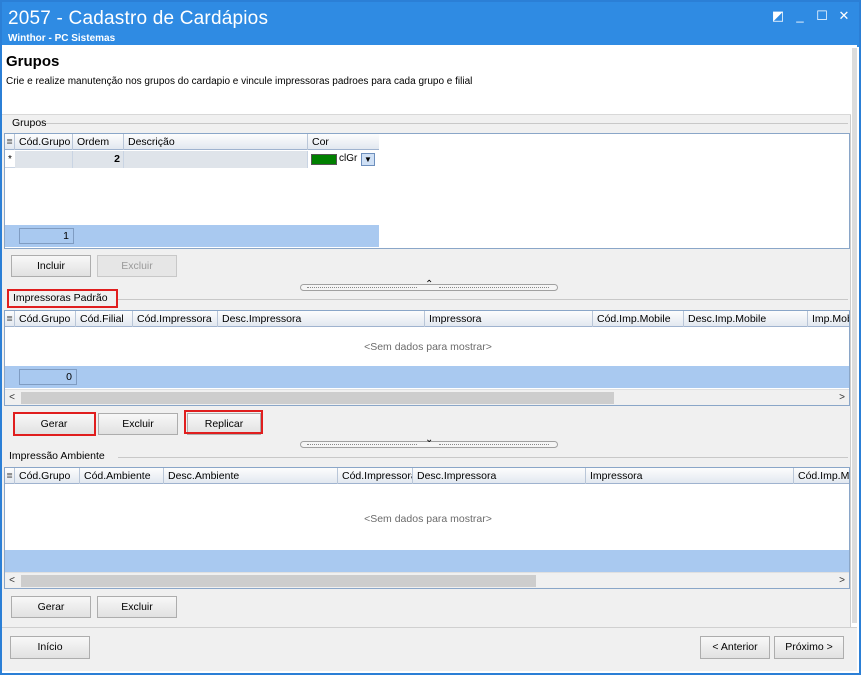 The height and width of the screenshot is (675, 861). What do you see at coordinates (735, 647) in the screenshot?
I see `anterior-button: < Anterior` at bounding box center [735, 647].